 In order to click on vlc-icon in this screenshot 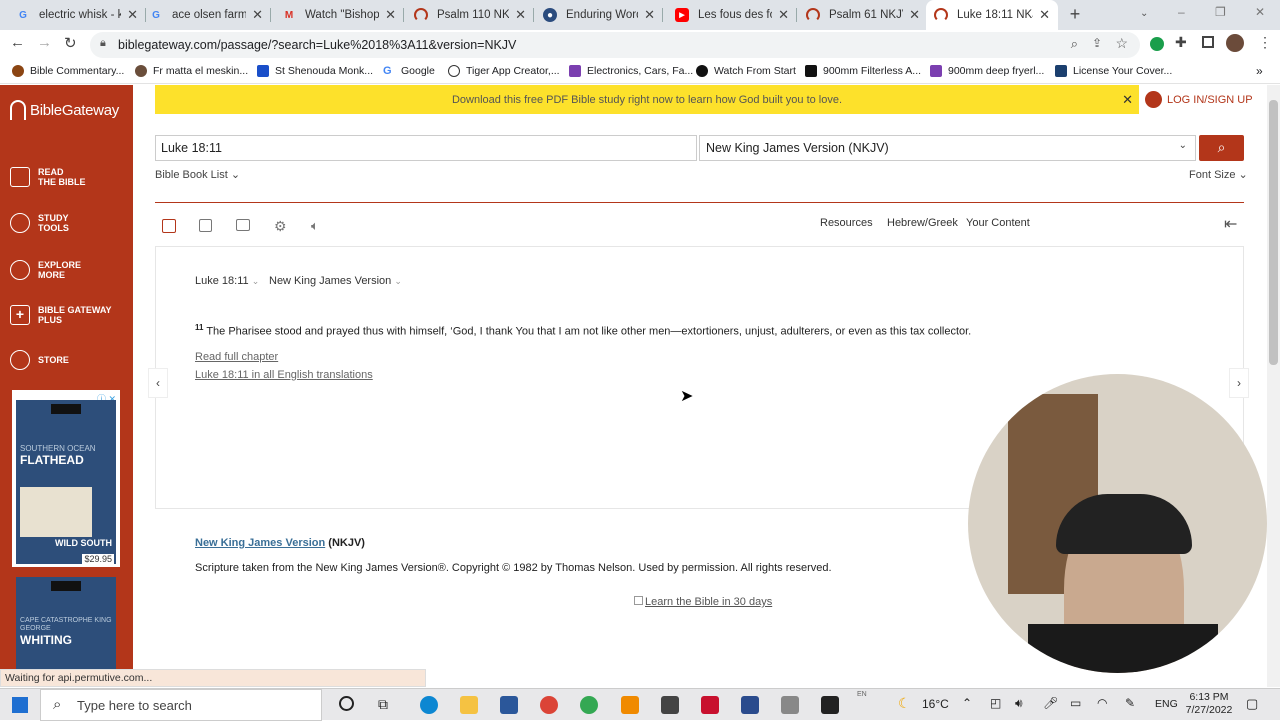, I will do `click(630, 705)`.